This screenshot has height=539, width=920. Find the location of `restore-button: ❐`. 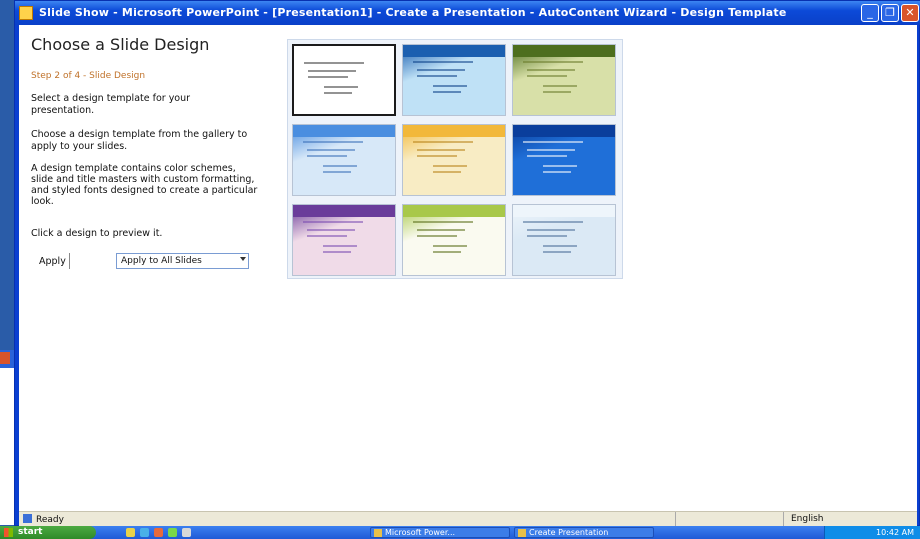

restore-button: ❐ is located at coordinates (890, 13).